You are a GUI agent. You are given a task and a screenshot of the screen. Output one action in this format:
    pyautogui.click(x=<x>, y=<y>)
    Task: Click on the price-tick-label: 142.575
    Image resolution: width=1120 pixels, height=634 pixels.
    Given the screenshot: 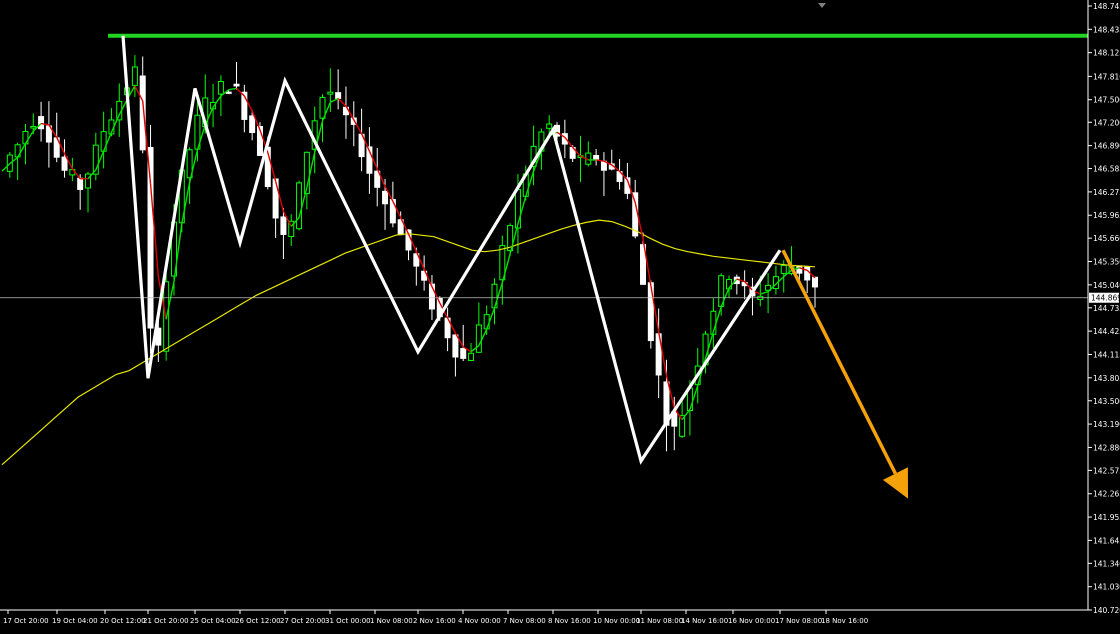 What is the action you would take?
    pyautogui.click(x=1106, y=470)
    